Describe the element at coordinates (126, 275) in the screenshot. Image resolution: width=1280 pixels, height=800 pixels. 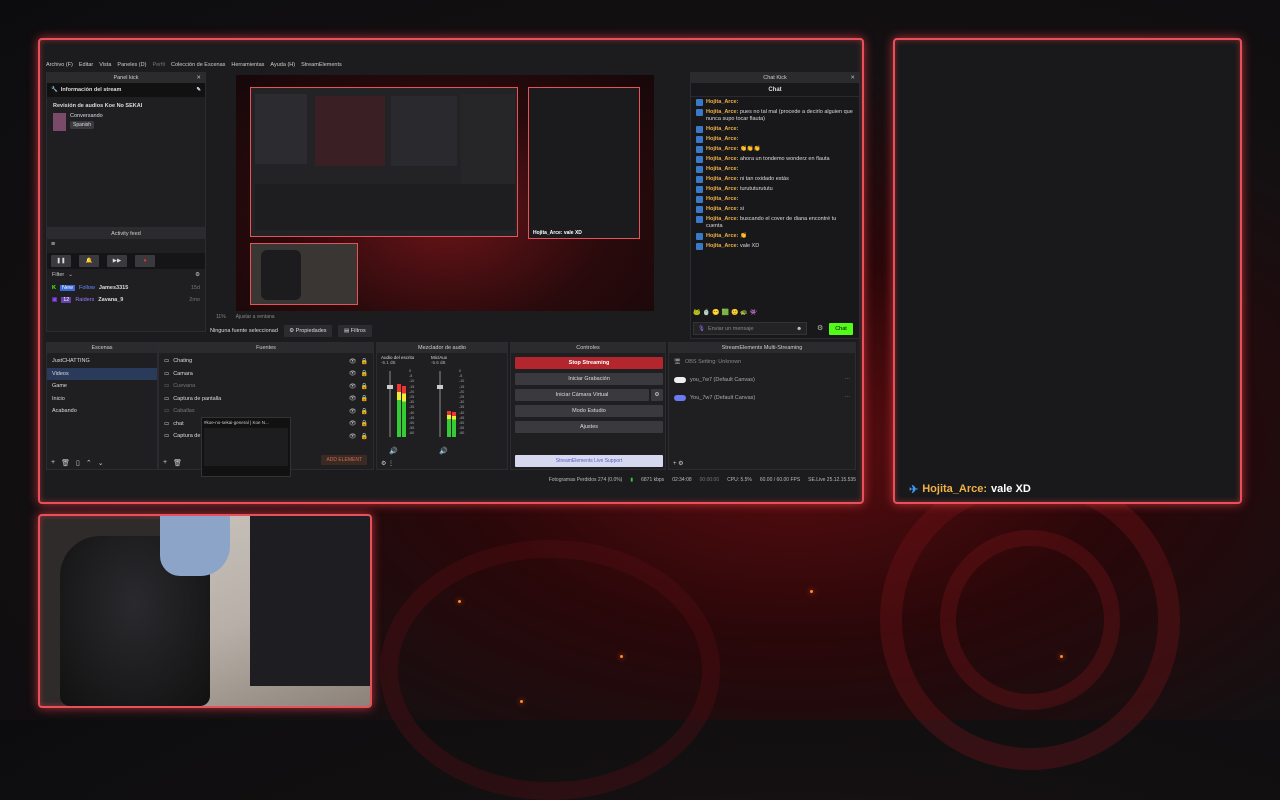
I see `filter-row: Filter ⌄ ⚙` at that location.